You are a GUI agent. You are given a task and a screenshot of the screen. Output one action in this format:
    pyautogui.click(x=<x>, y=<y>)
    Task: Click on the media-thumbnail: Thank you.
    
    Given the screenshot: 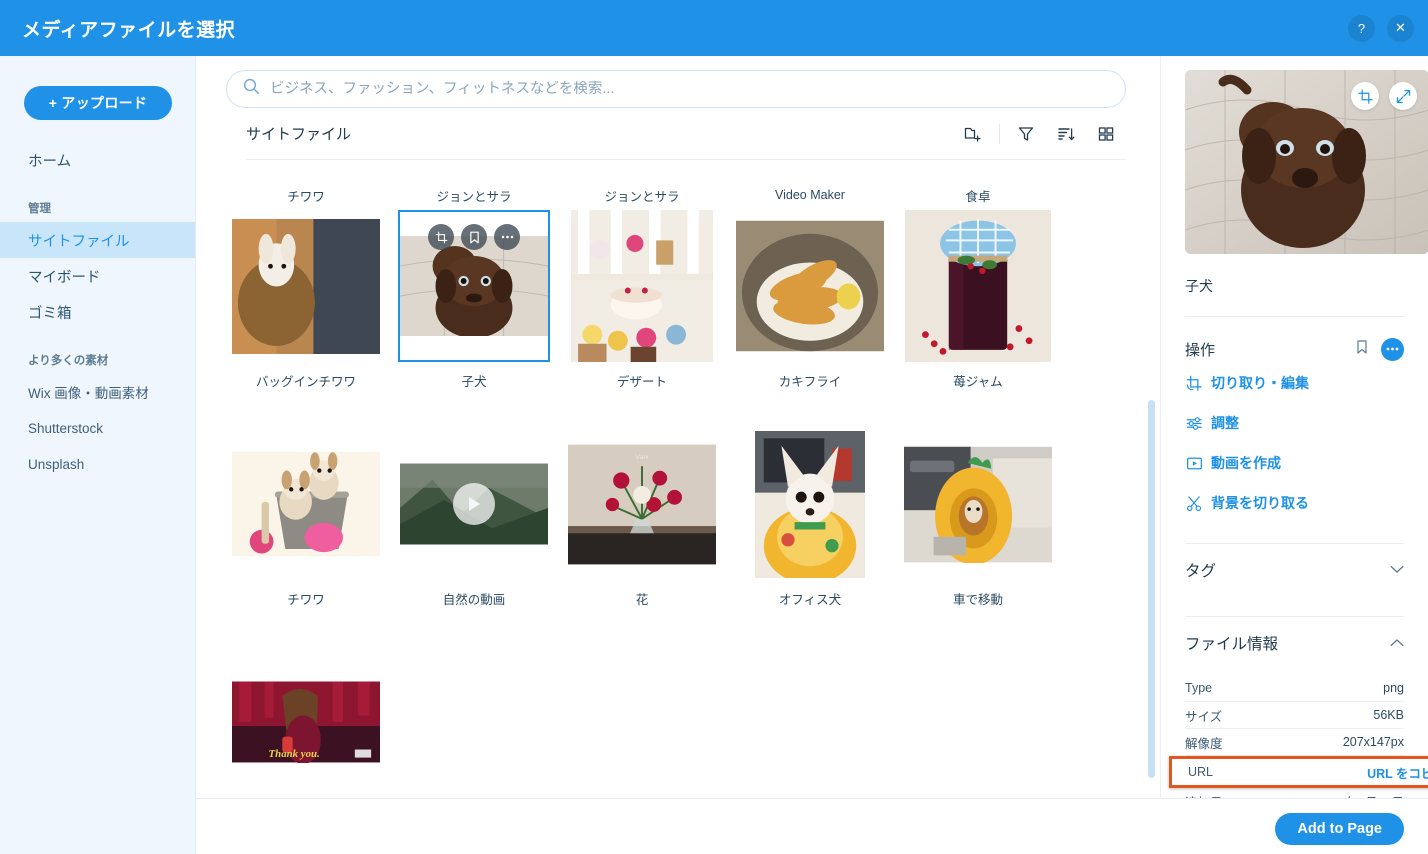 What is the action you would take?
    pyautogui.click(x=306, y=722)
    